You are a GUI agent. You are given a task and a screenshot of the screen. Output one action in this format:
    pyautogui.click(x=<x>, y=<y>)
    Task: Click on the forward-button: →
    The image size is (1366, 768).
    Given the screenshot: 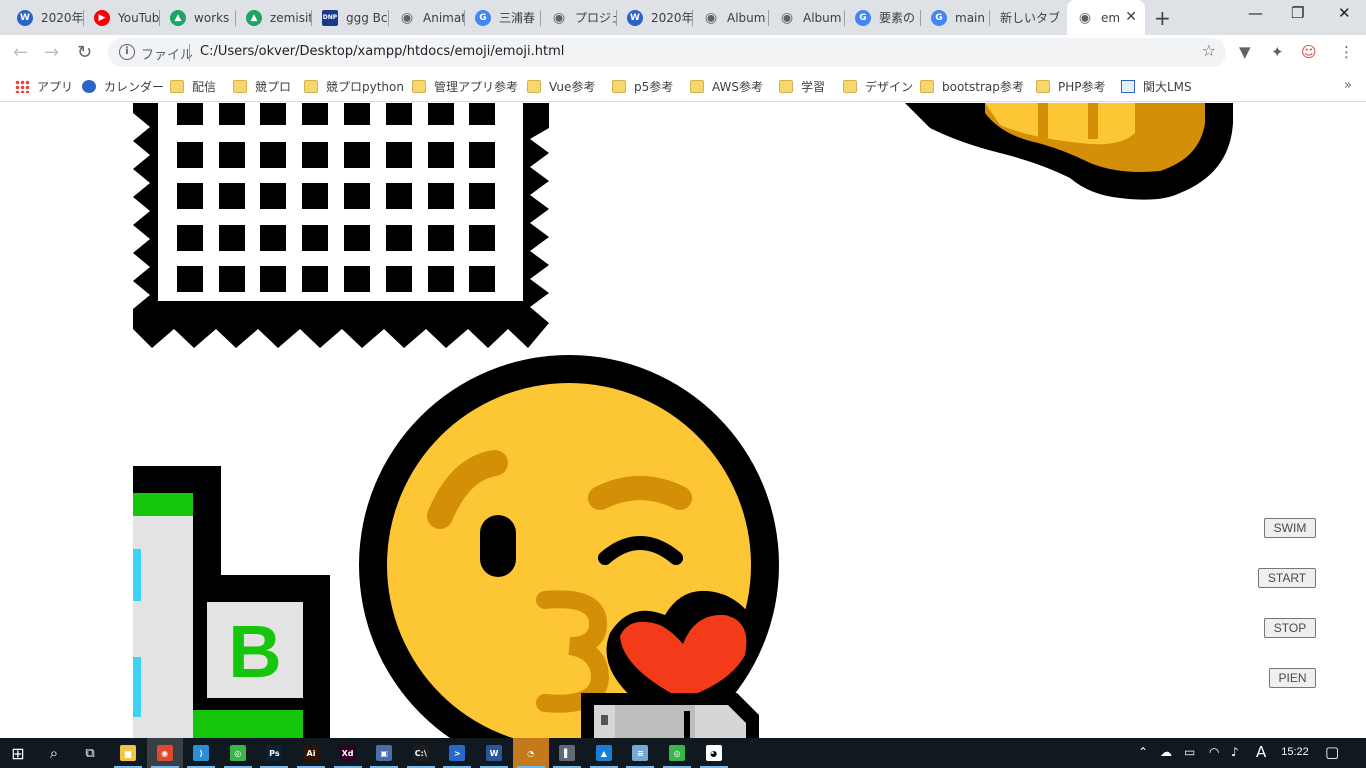 What is the action you would take?
    pyautogui.click(x=51, y=52)
    